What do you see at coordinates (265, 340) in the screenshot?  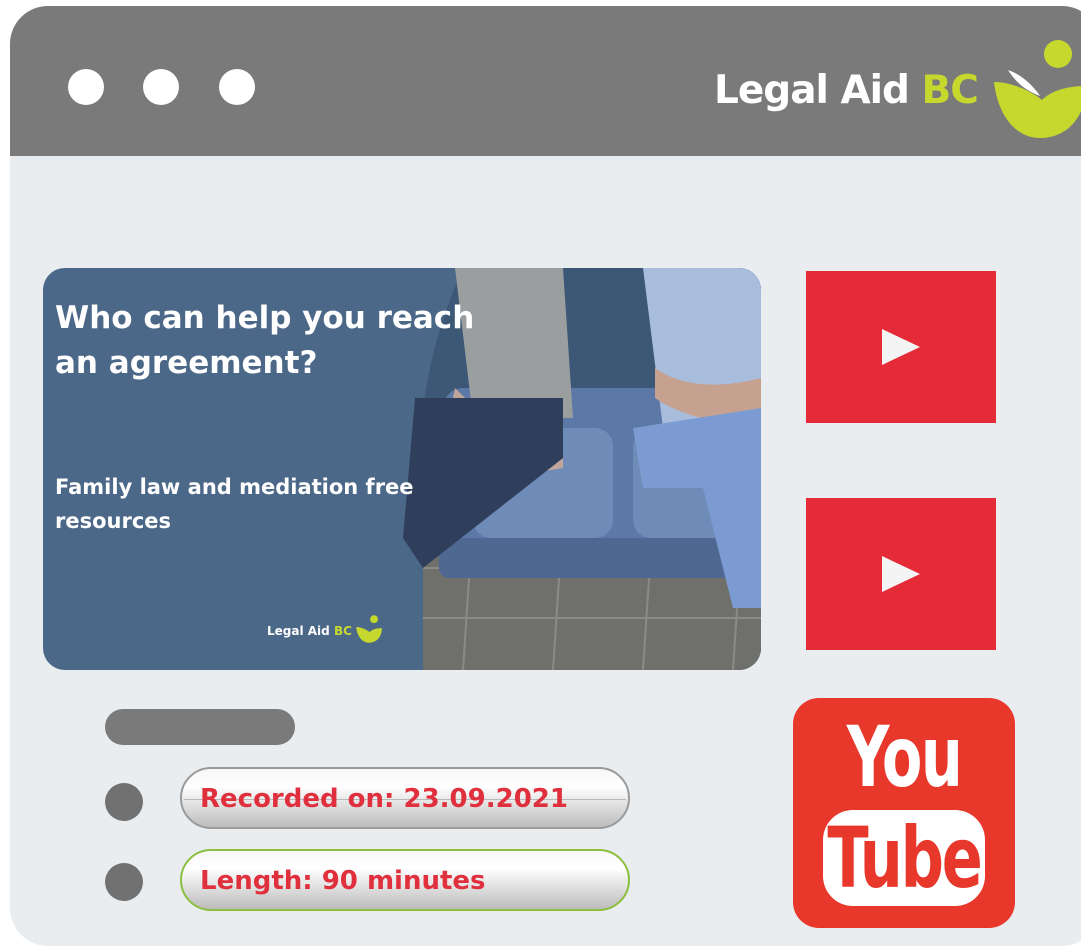 I see `video-title: Who can help you reach an agreement?` at bounding box center [265, 340].